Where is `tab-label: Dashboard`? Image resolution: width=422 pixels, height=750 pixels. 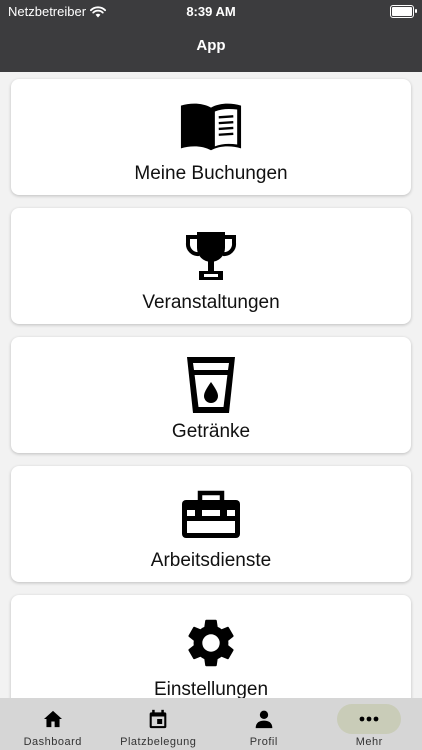 tab-label: Dashboard is located at coordinates (52, 742).